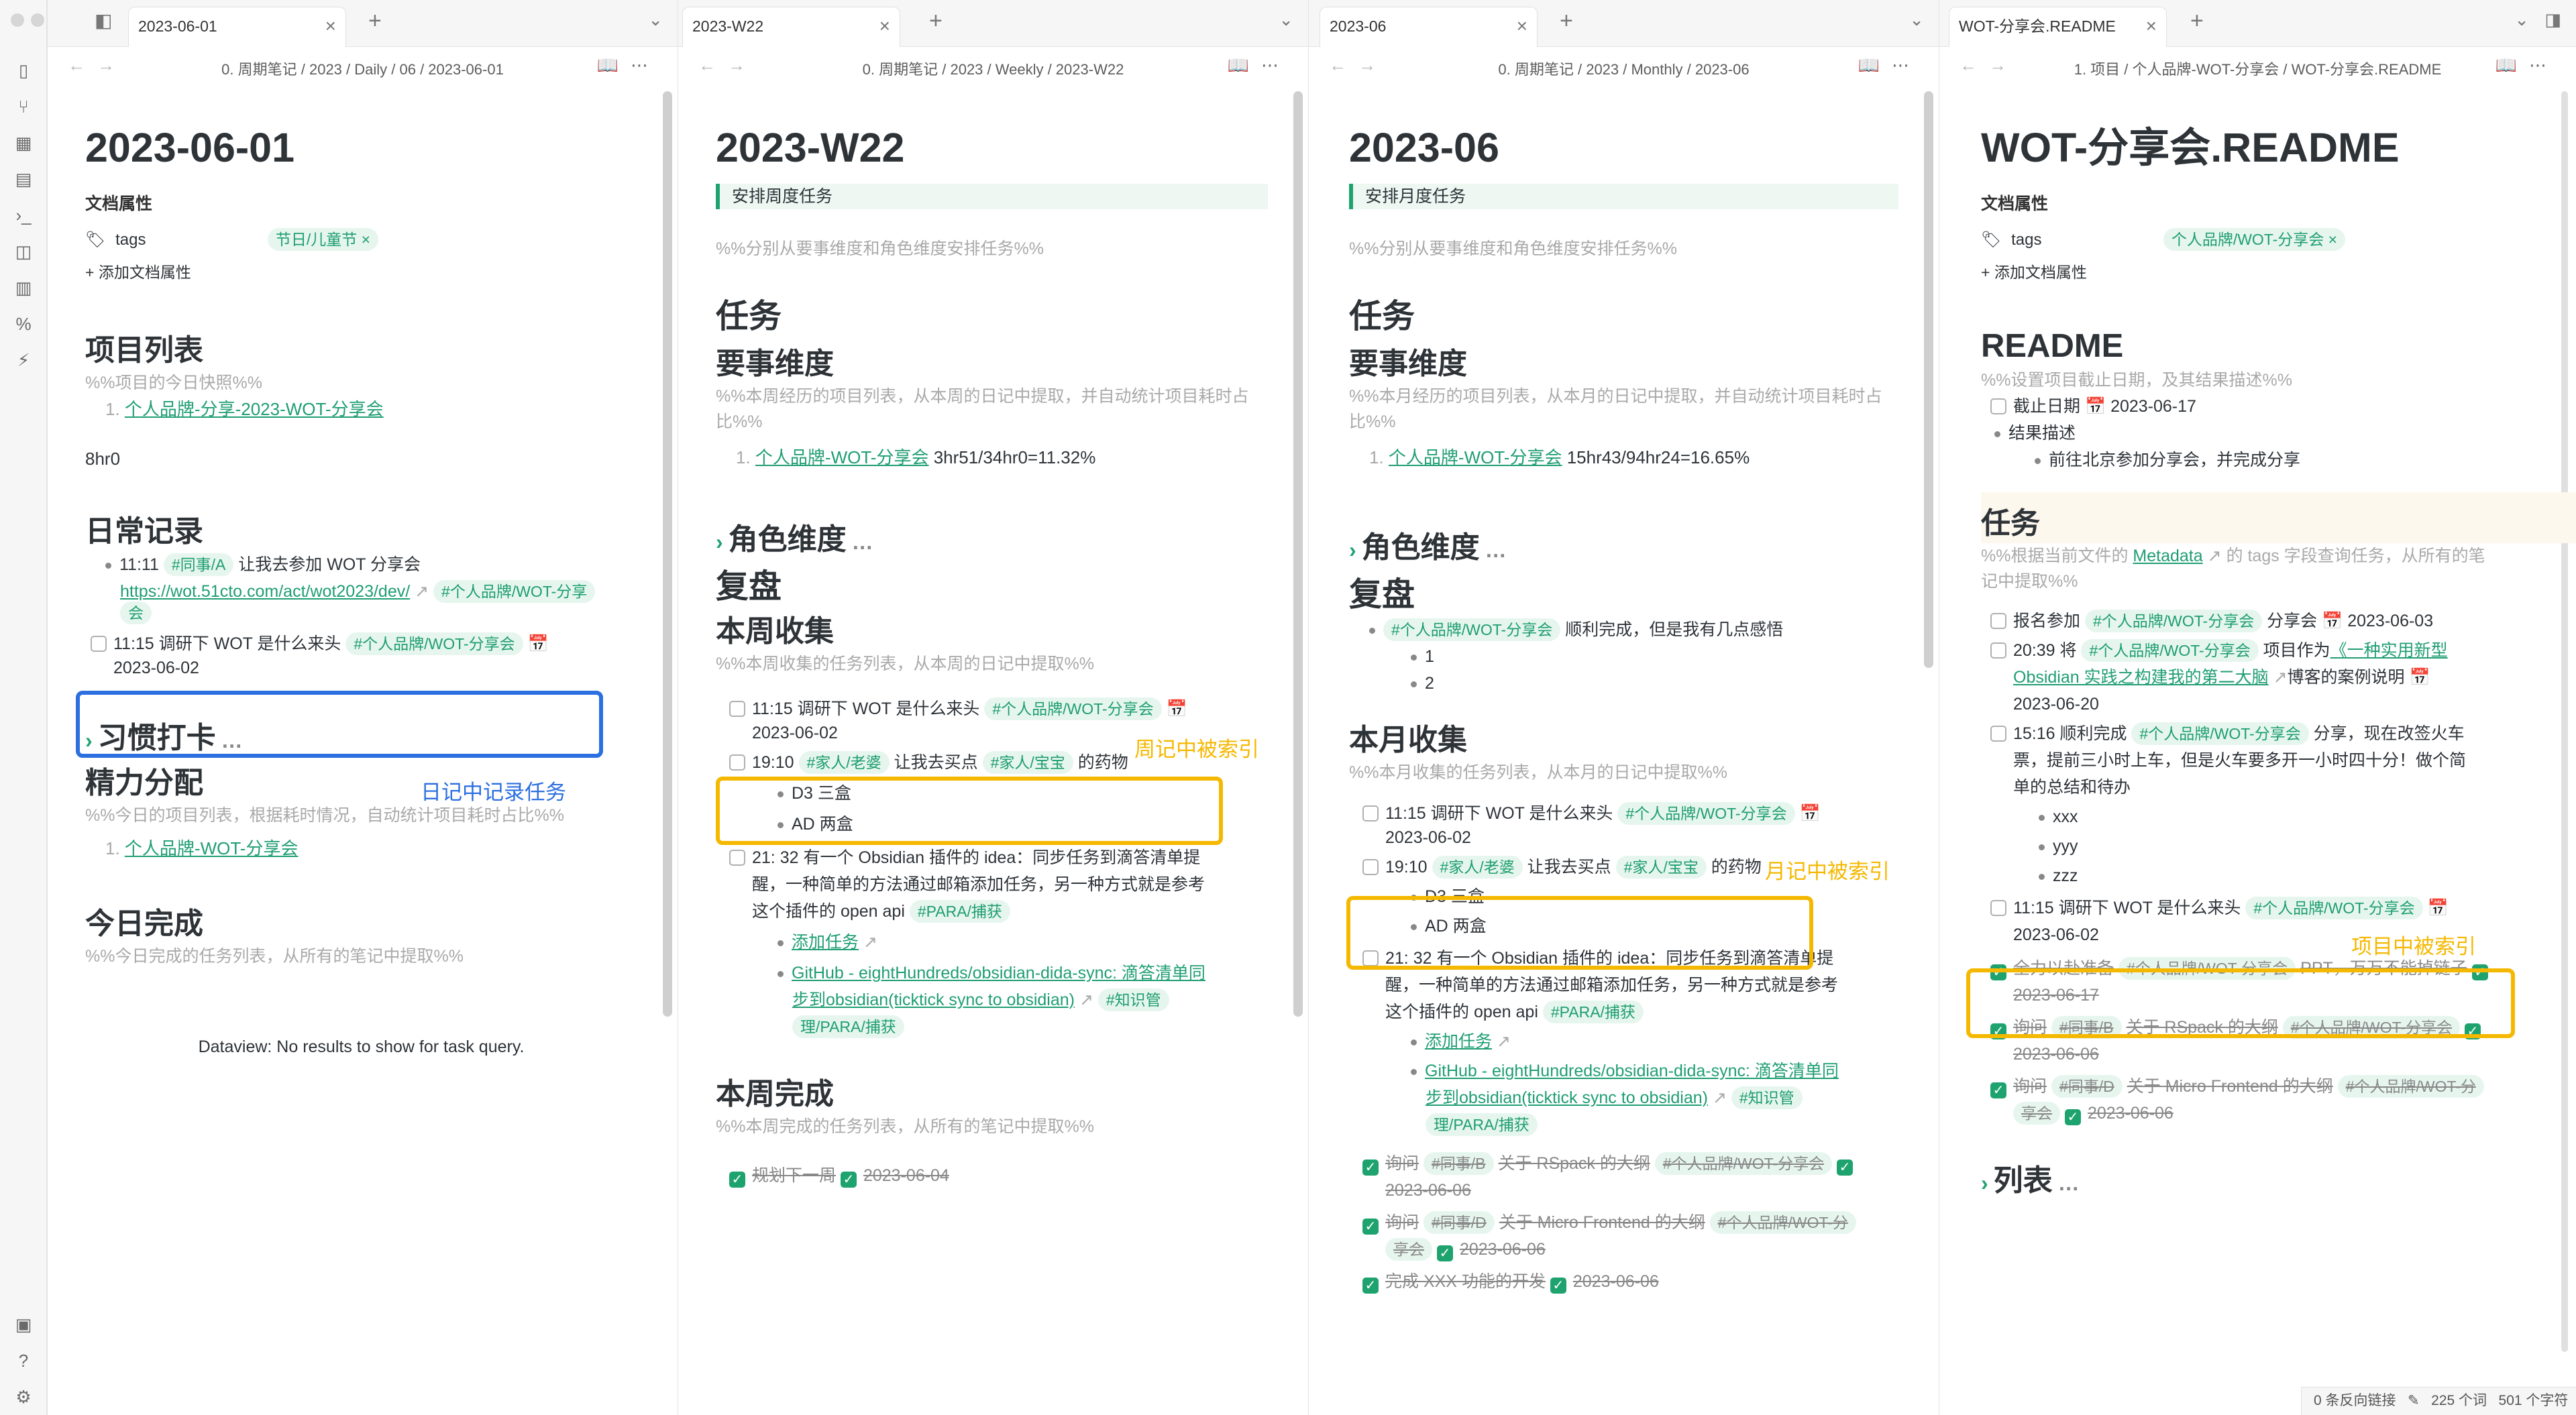 Image resolution: width=2576 pixels, height=1415 pixels. I want to click on breadcrumb: 0. 周期笔记 / 2023 / Monthly / 2023-06, so click(1624, 68).